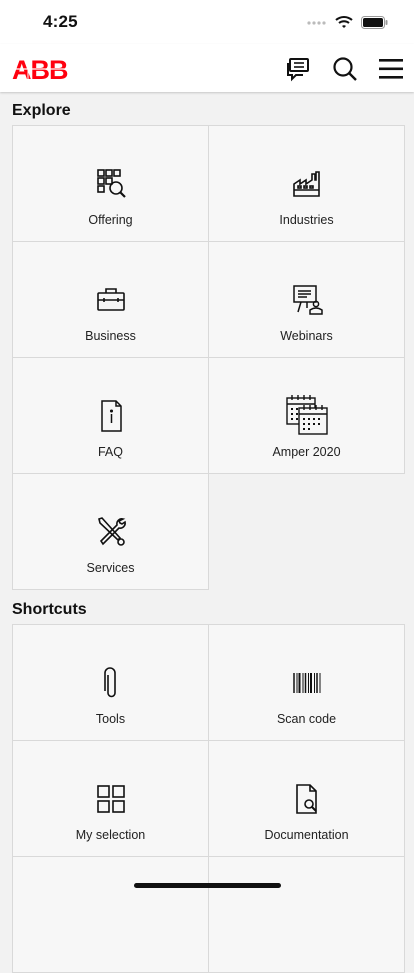 Image resolution: width=414 pixels, height=973 pixels. I want to click on tile-amper-2020: Amper 2020, so click(306, 415).